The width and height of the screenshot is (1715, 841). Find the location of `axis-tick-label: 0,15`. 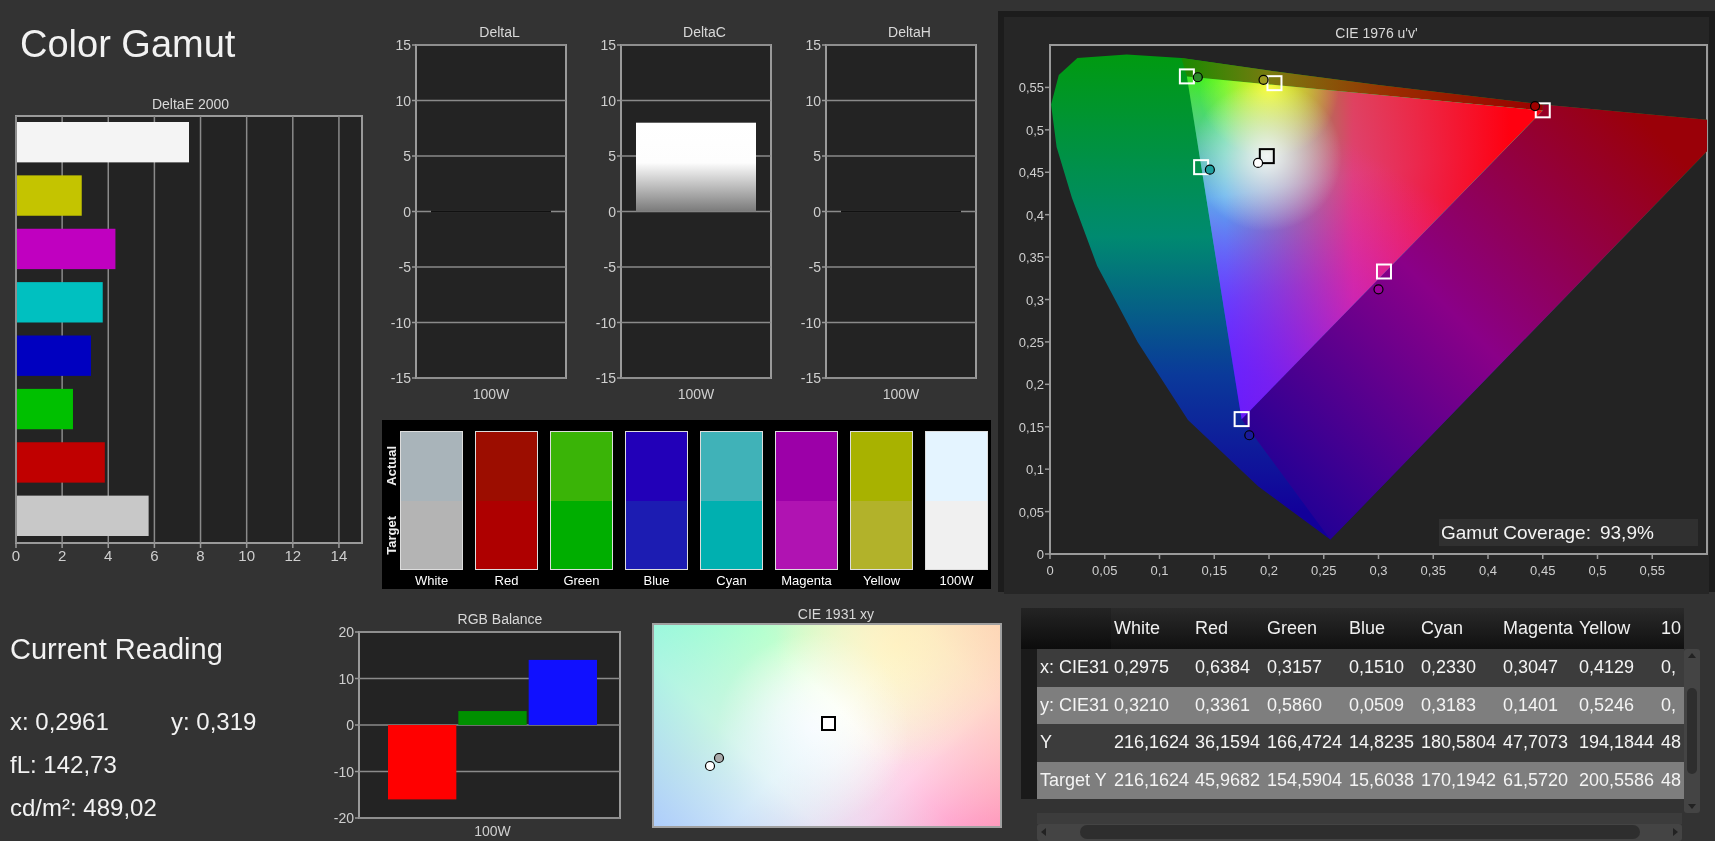

axis-tick-label: 0,15 is located at coordinates (1214, 570).